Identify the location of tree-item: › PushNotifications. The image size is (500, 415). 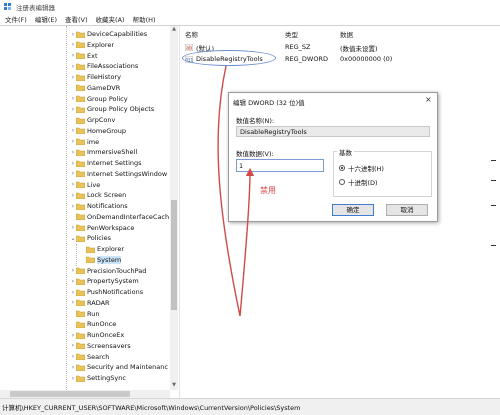
(106, 292).